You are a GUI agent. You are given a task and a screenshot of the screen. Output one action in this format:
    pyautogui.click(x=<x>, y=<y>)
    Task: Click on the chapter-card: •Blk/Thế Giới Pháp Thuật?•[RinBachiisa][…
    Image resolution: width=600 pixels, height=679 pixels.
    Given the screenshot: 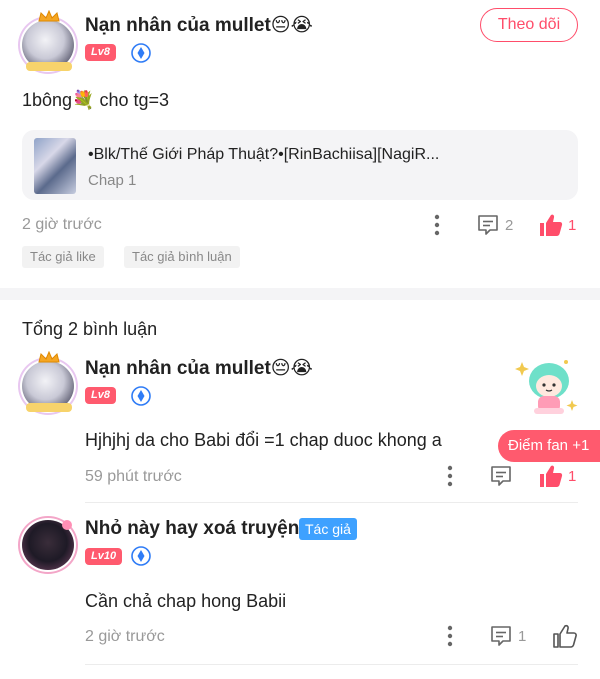 What is the action you would take?
    pyautogui.click(x=300, y=165)
    